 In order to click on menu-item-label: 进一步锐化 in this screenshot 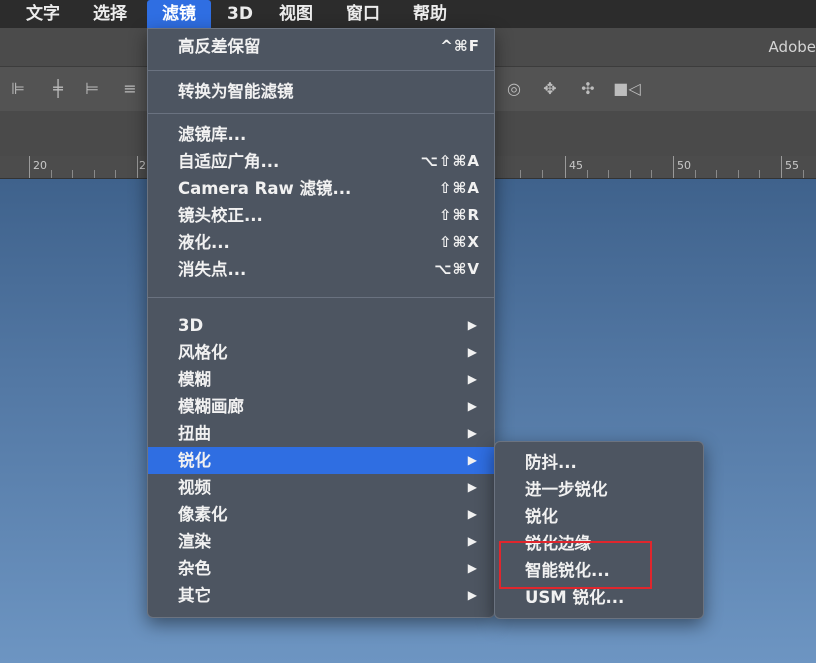, I will do `click(566, 489)`.